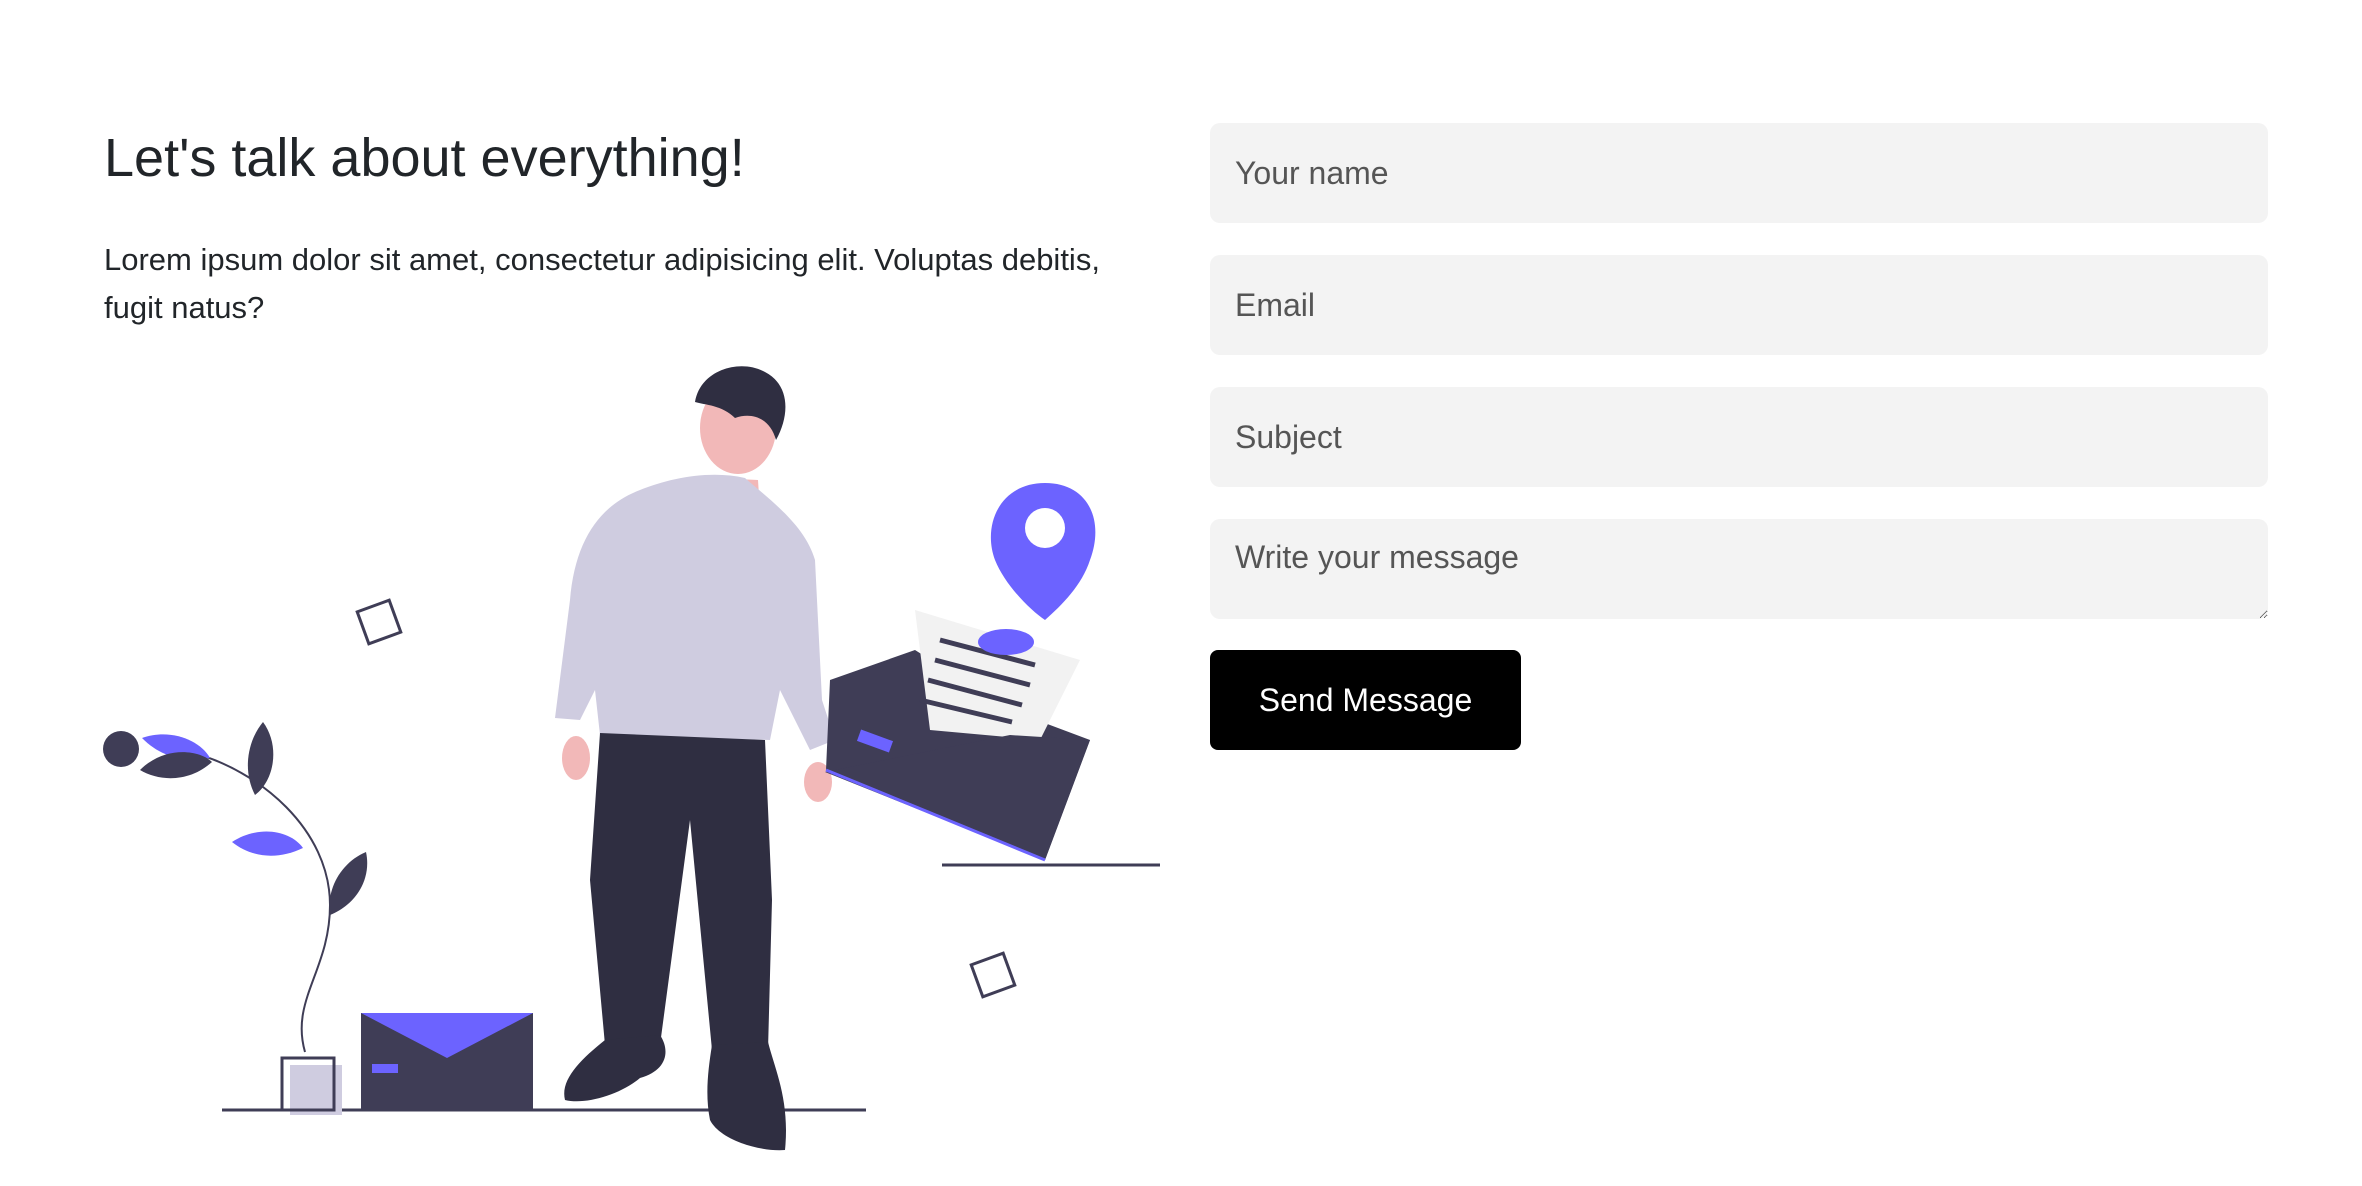  I want to click on location-pin-icon, so click(1037, 569).